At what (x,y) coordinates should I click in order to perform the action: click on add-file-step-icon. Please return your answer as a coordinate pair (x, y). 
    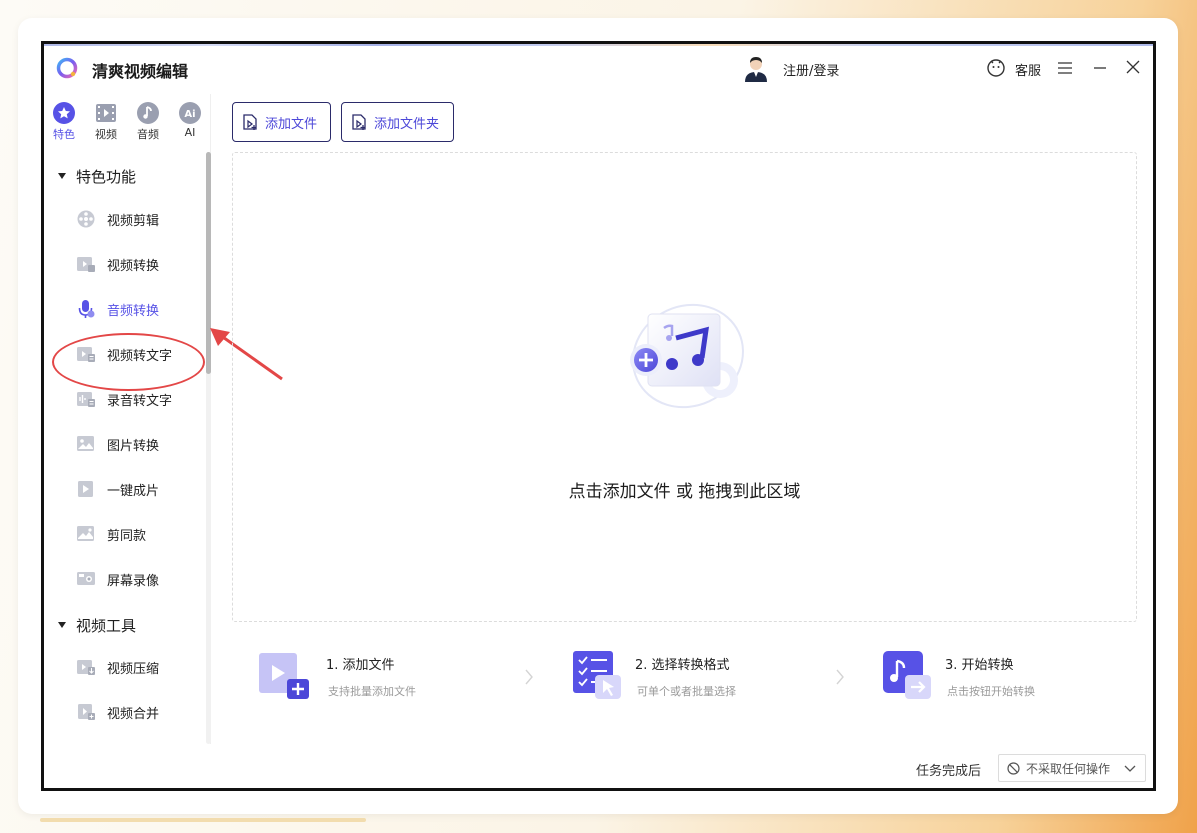
    Looking at the image, I should click on (284, 676).